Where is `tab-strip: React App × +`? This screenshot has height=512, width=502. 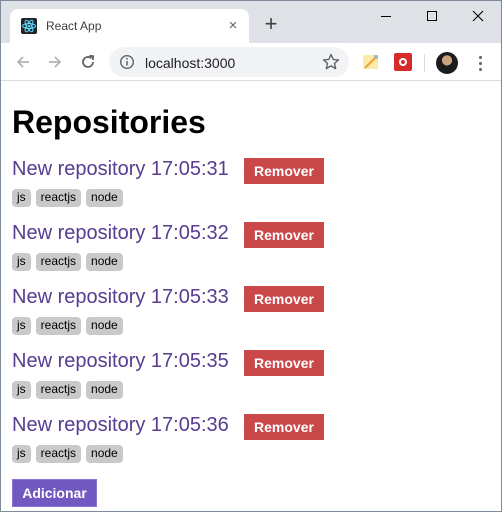 tab-strip: React App × + is located at coordinates (251, 22).